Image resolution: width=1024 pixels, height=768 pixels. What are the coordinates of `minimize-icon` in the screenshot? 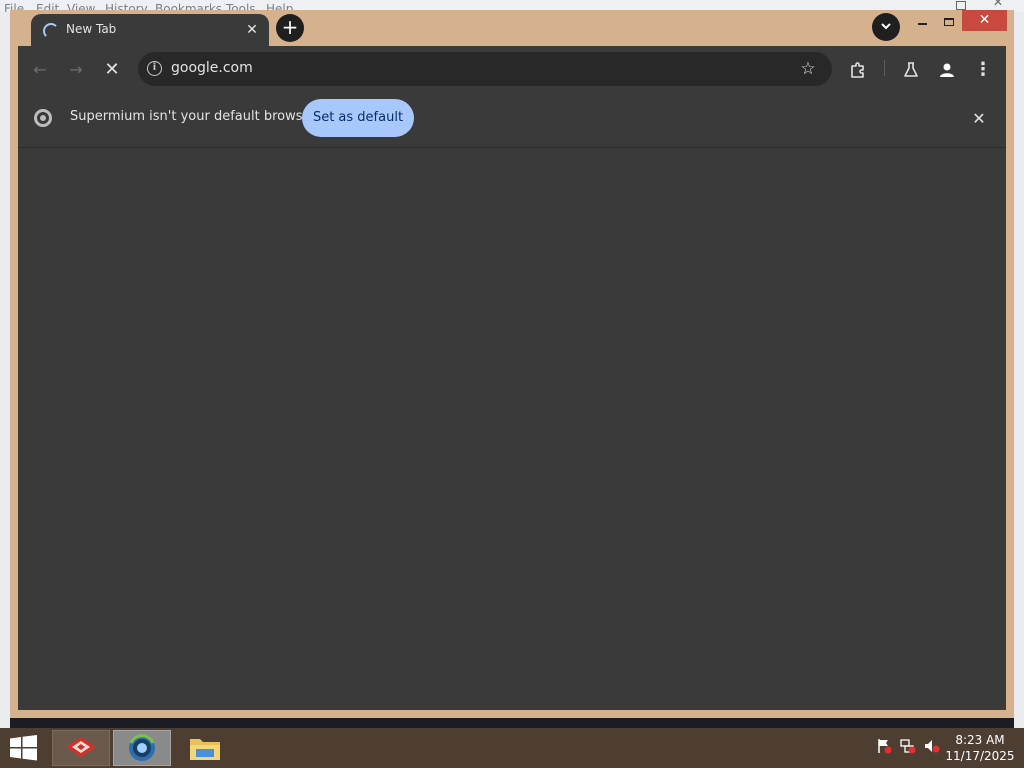 It's located at (922, 24).